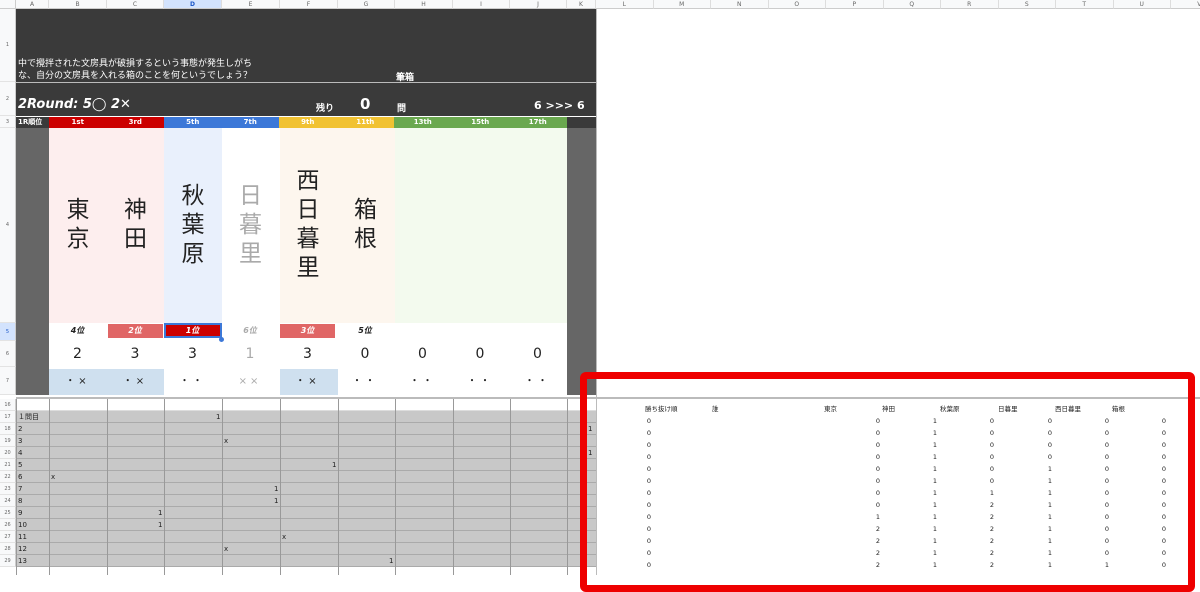  What do you see at coordinates (22, 561) in the screenshot?
I see `log-label: 13` at bounding box center [22, 561].